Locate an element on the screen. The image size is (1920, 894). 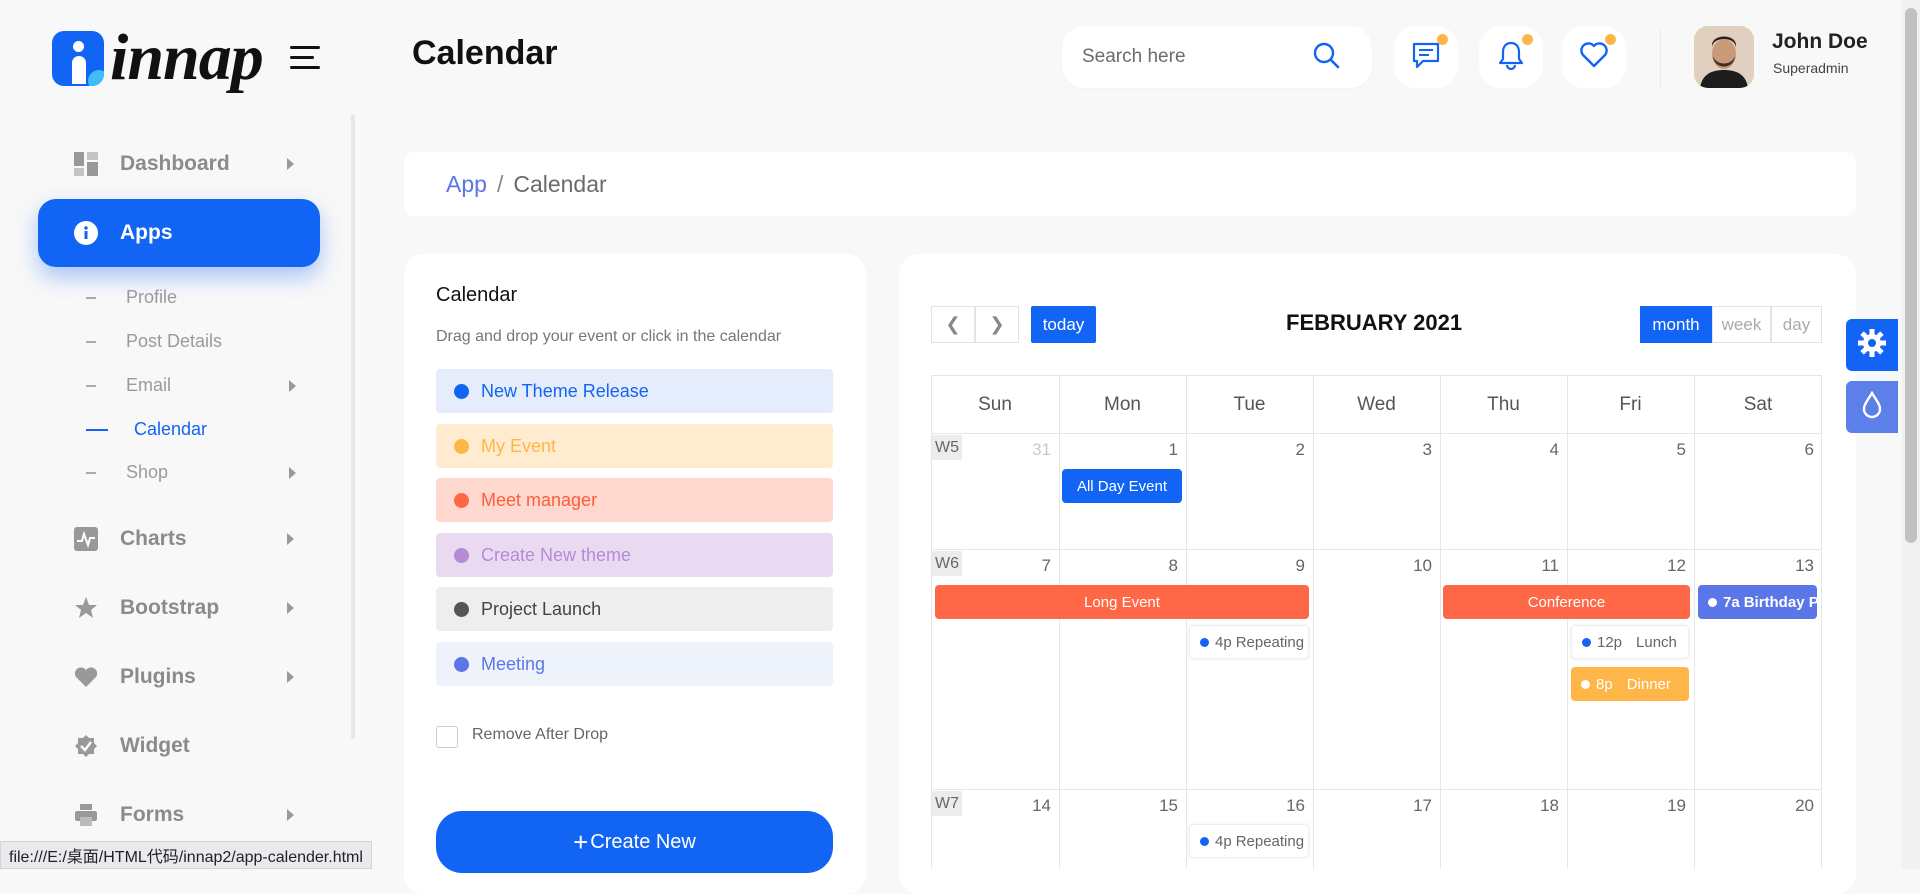
draggable-event: Meet manager is located at coordinates (634, 500).